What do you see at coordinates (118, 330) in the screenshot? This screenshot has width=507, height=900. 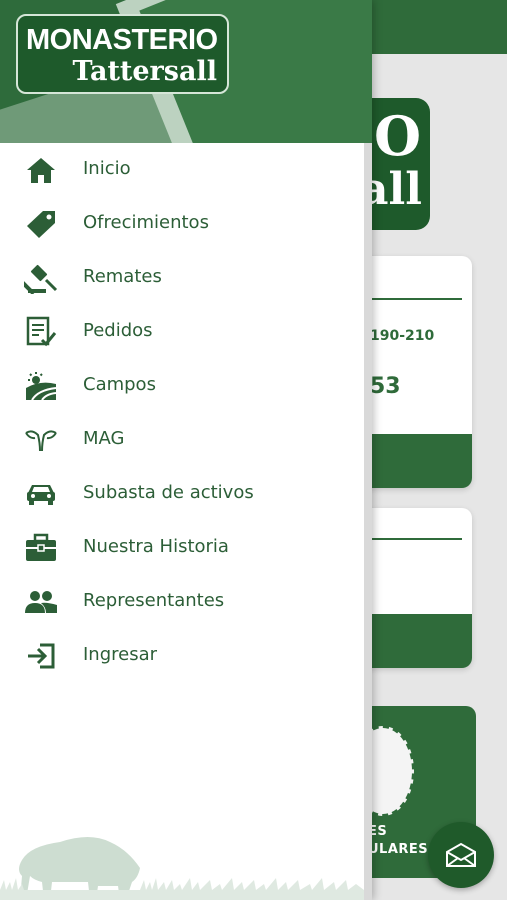 I see `menu-item-label: Pedidos` at bounding box center [118, 330].